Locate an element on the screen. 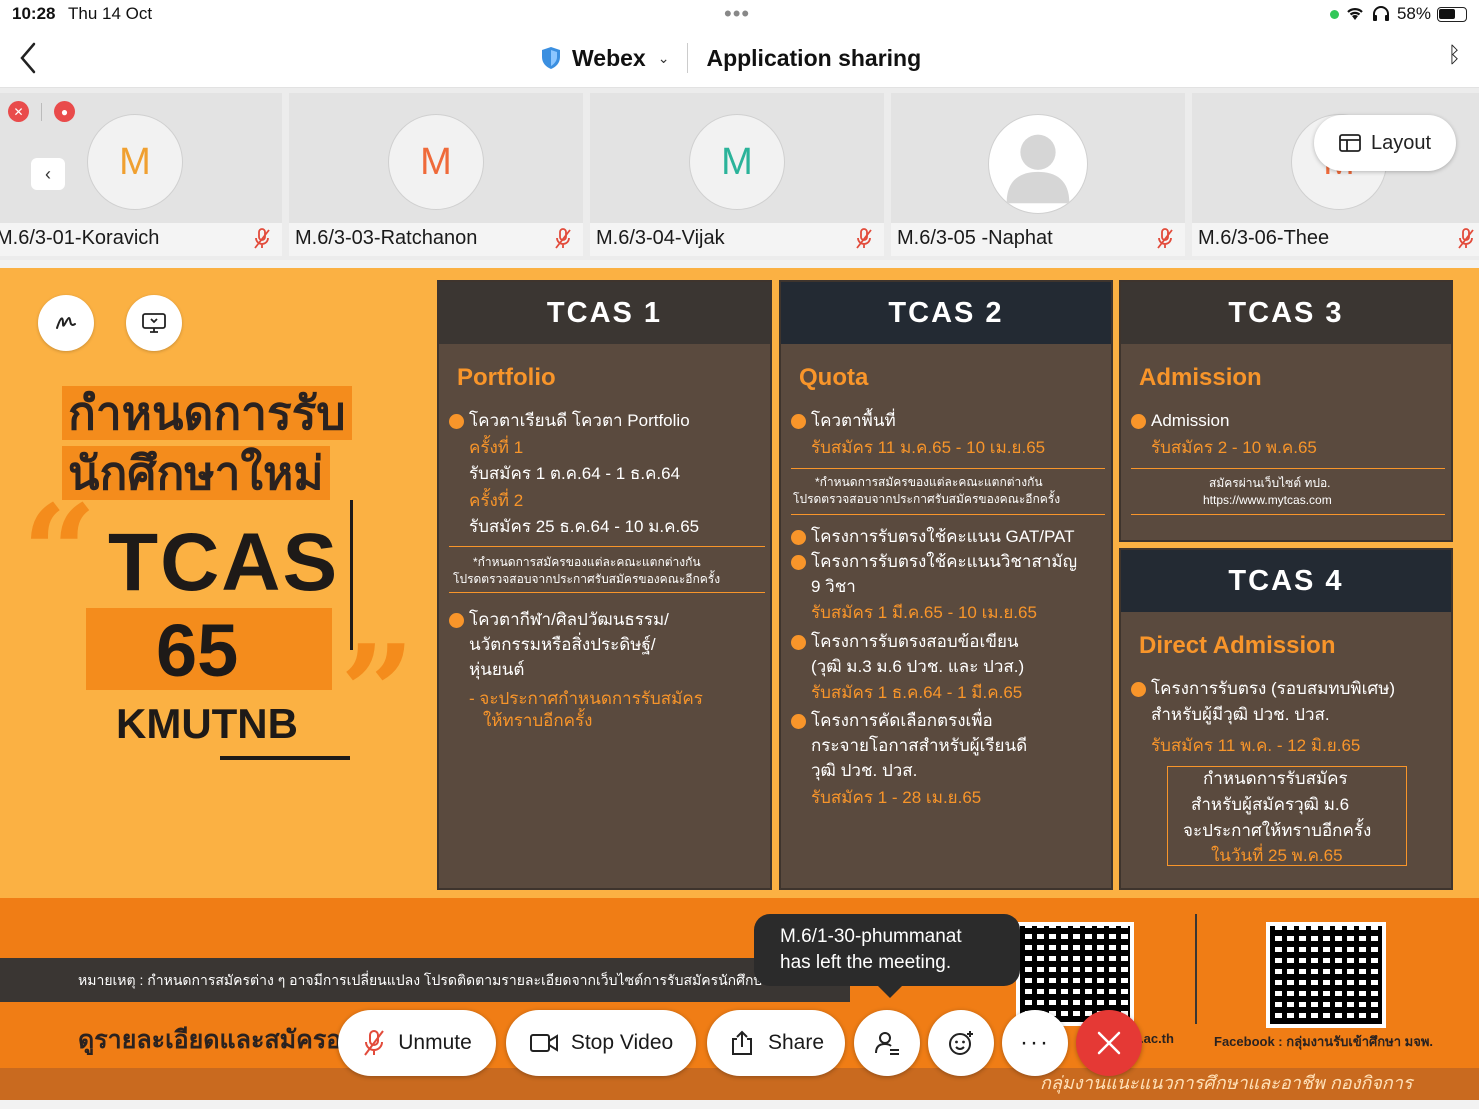 This screenshot has width=1479, height=1109. screen-share-options-button is located at coordinates (154, 323).